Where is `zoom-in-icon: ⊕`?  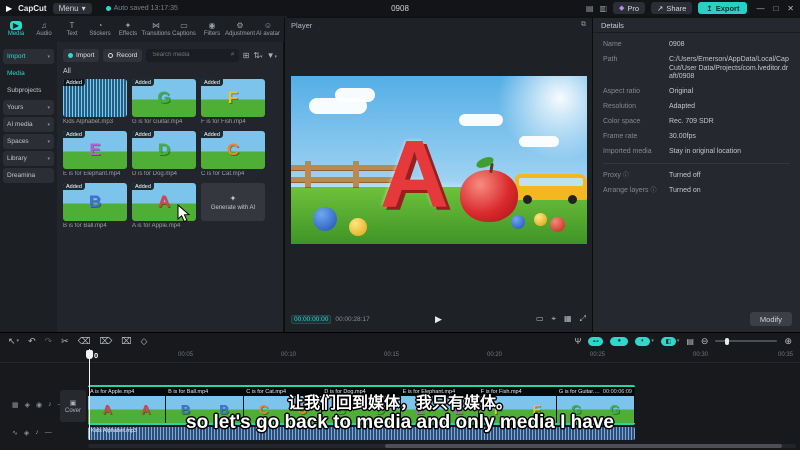
zoom-in-icon: ⊕ is located at coordinates (788, 341).